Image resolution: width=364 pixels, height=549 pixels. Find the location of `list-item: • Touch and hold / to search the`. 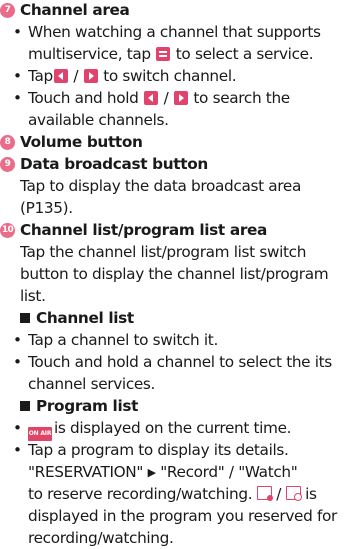

list-item: • Touch and hold / to search the is located at coordinates (151, 98).